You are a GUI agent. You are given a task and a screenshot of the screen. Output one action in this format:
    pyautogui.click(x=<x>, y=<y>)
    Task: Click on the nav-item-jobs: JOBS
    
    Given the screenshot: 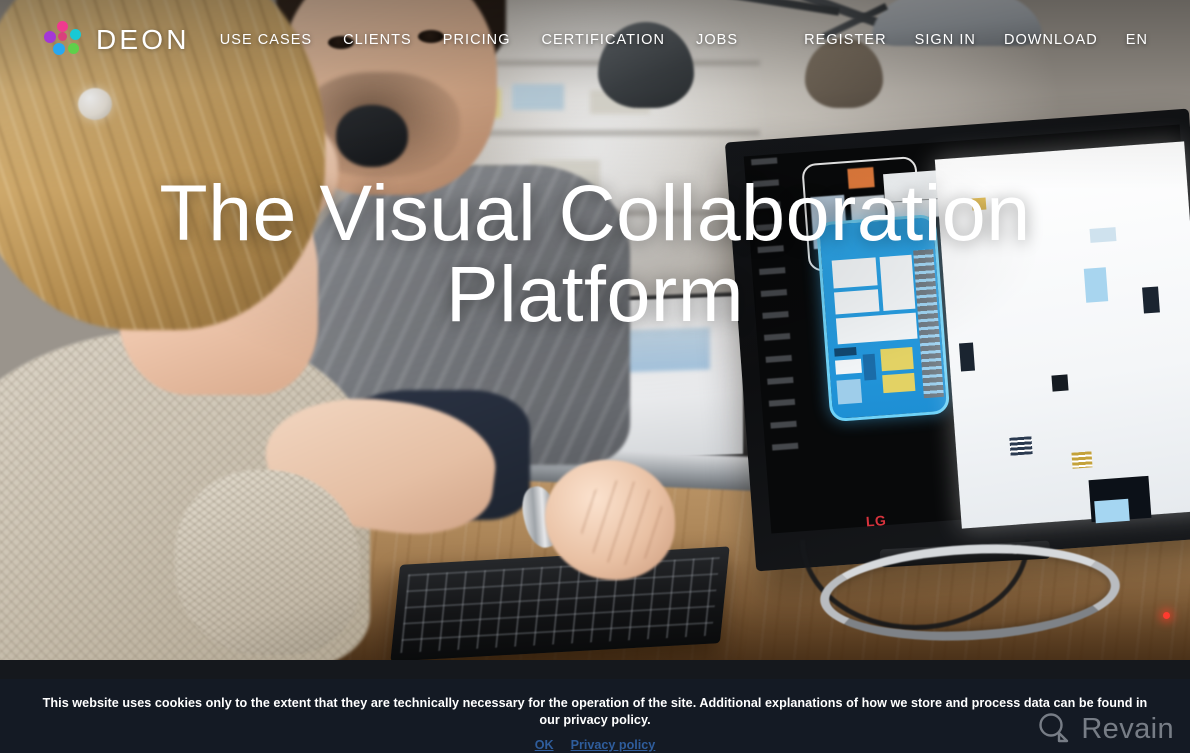 What is the action you would take?
    pyautogui.click(x=717, y=40)
    